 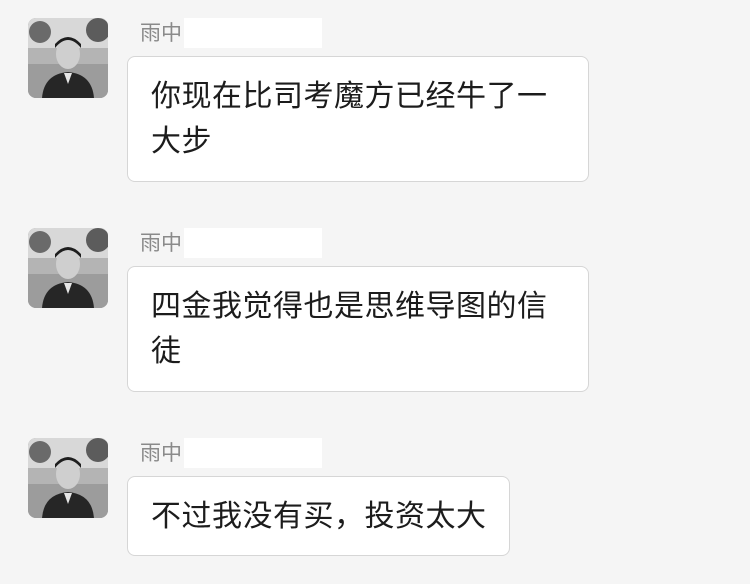 What do you see at coordinates (358, 329) in the screenshot?
I see `message-bubble: 四金我觉得也是思维导图的信徒` at bounding box center [358, 329].